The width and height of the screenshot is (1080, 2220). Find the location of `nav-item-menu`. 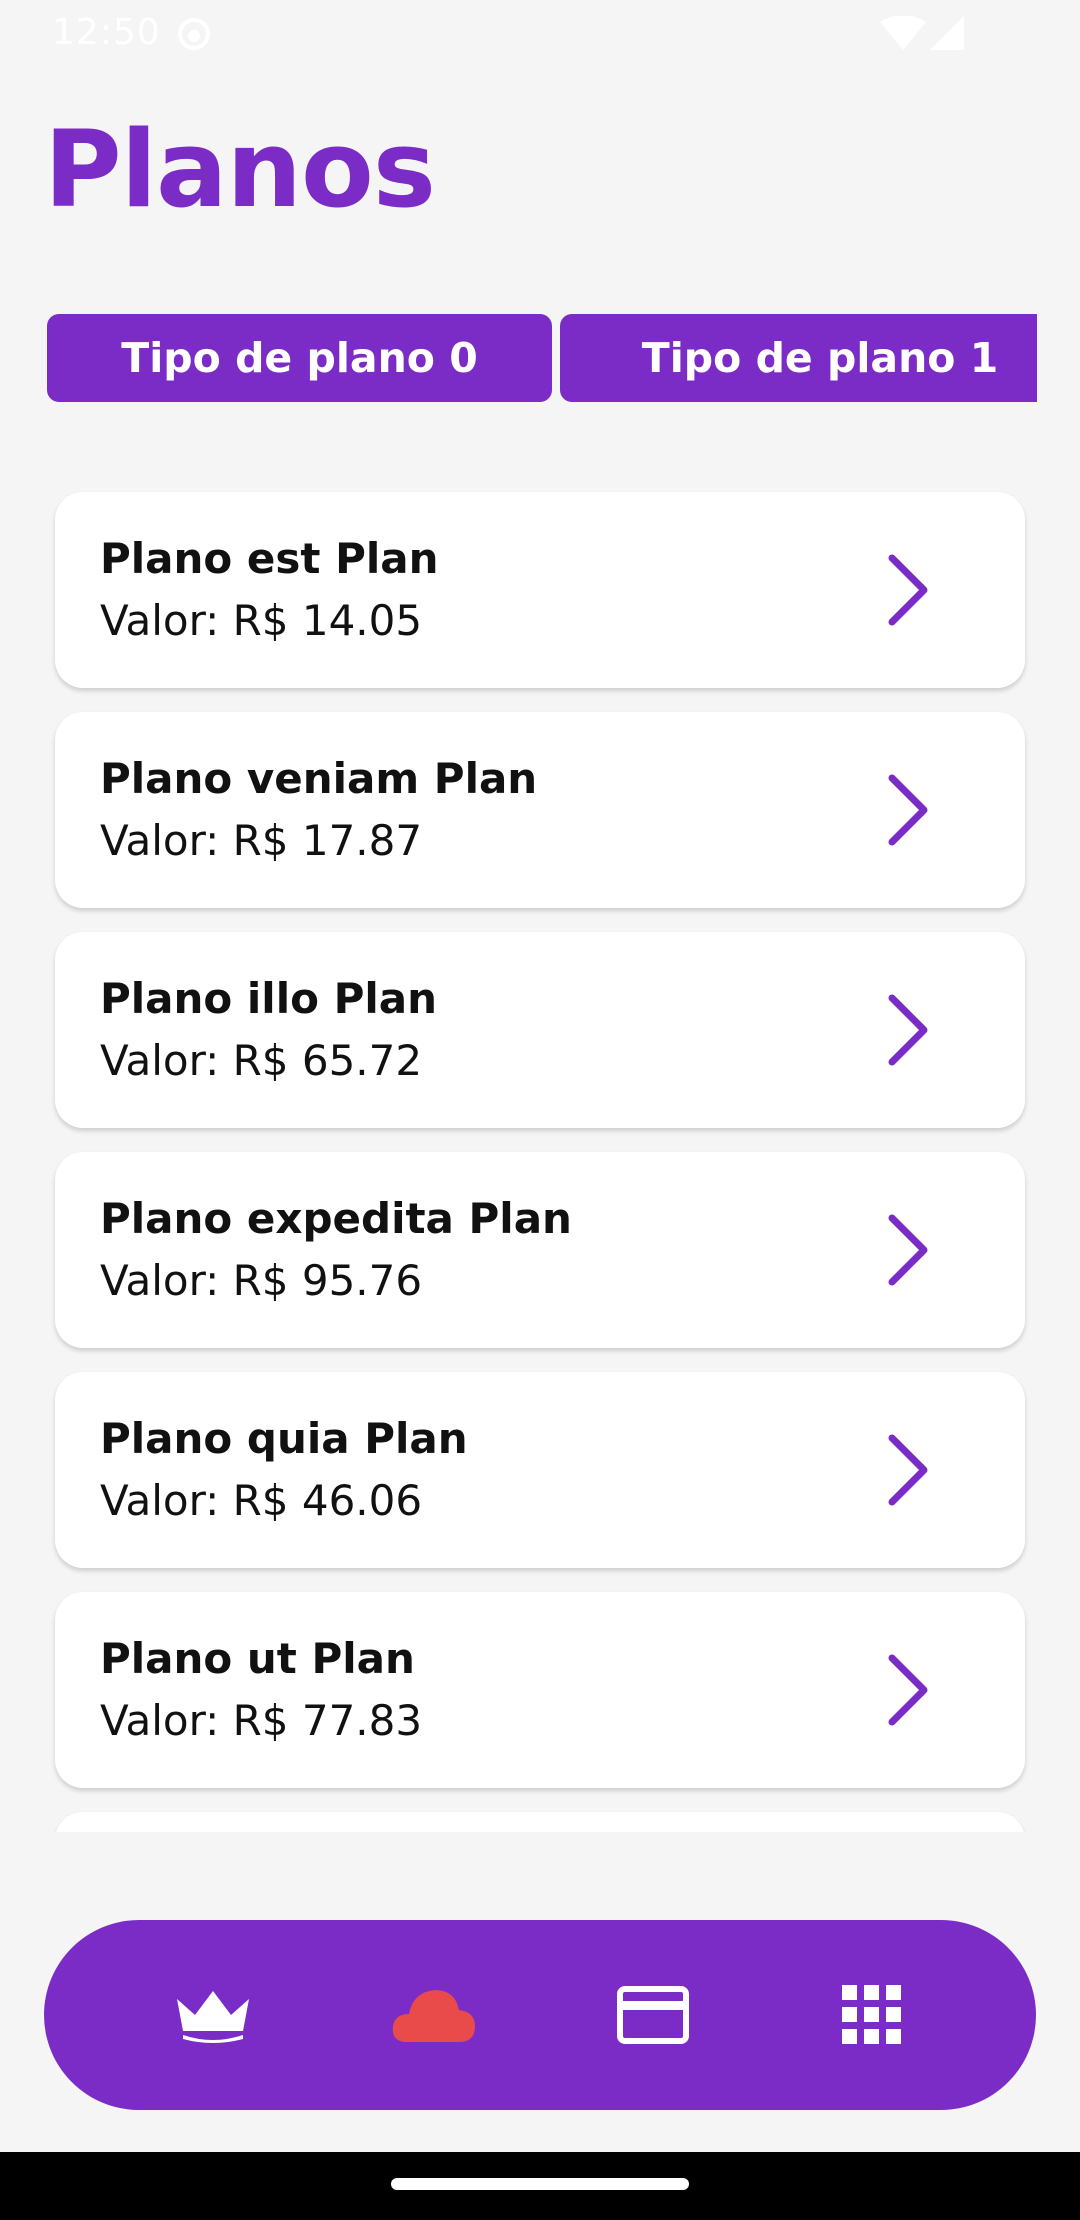

nav-item-menu is located at coordinates (872, 2015).